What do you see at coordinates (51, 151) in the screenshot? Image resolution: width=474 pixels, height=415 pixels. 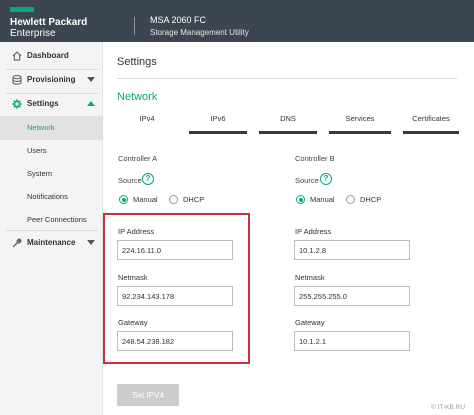 I see `sidebar-subitem-users: Users` at bounding box center [51, 151].